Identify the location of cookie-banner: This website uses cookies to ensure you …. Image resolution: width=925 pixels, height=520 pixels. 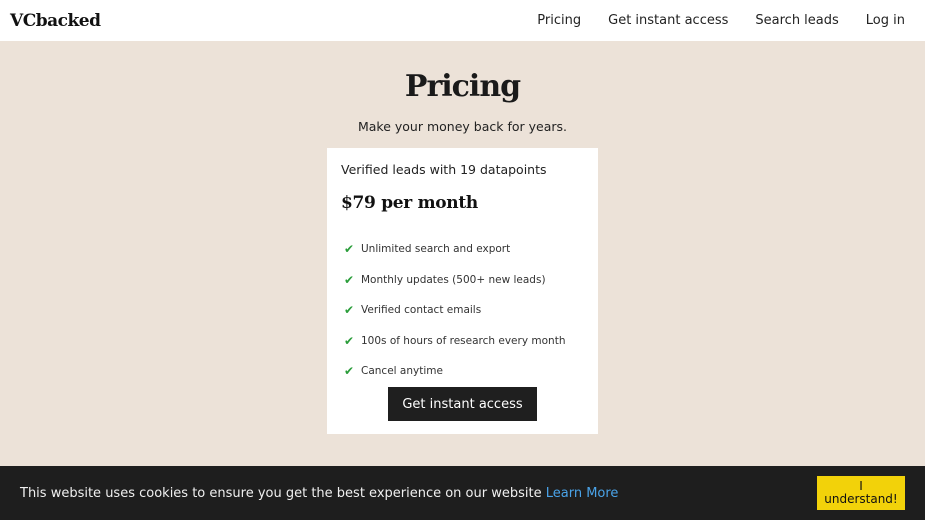
(462, 493).